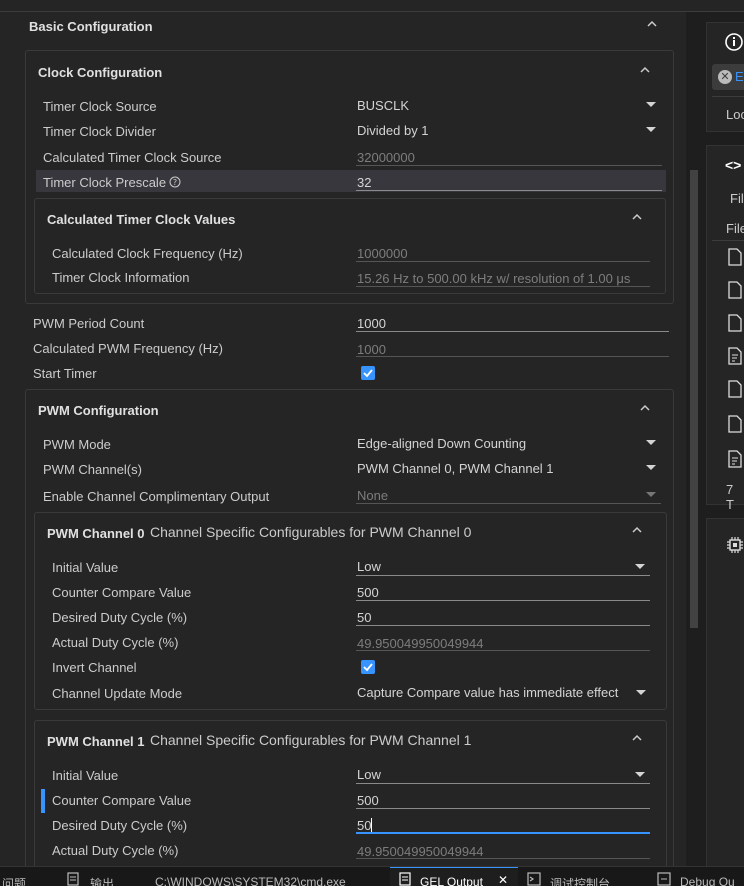 This screenshot has height=886, width=744. Describe the element at coordinates (707, 880) in the screenshot. I see `tab-debug-output: Debug Ou` at that location.